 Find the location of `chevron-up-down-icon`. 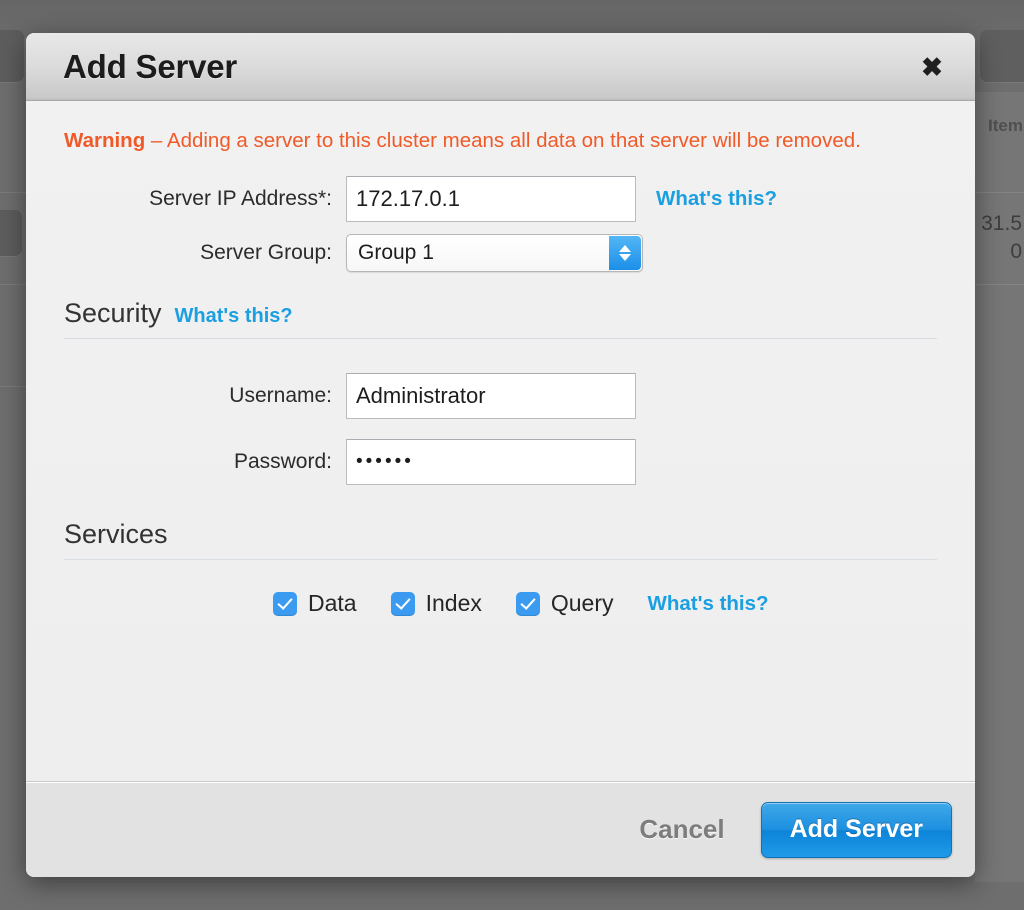

chevron-up-down-icon is located at coordinates (625, 253).